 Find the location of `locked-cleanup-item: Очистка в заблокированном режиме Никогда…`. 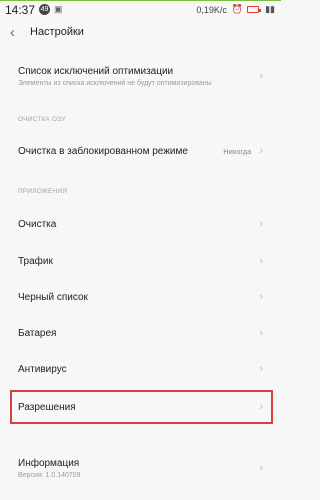

locked-cleanup-item: Очистка в заблокированном режиме Никогда… is located at coordinates (140, 151).